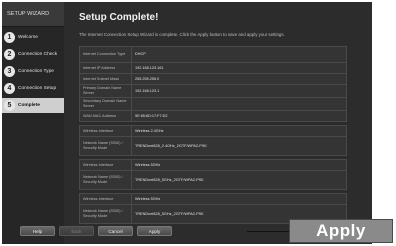  I want to click on apply-callout-label: Apply, so click(341, 231).